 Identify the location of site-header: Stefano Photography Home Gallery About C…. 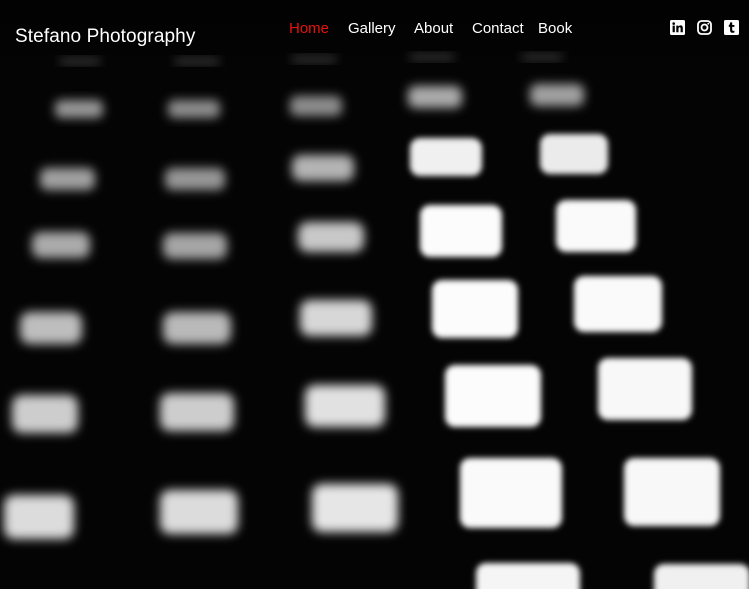
(374, 35).